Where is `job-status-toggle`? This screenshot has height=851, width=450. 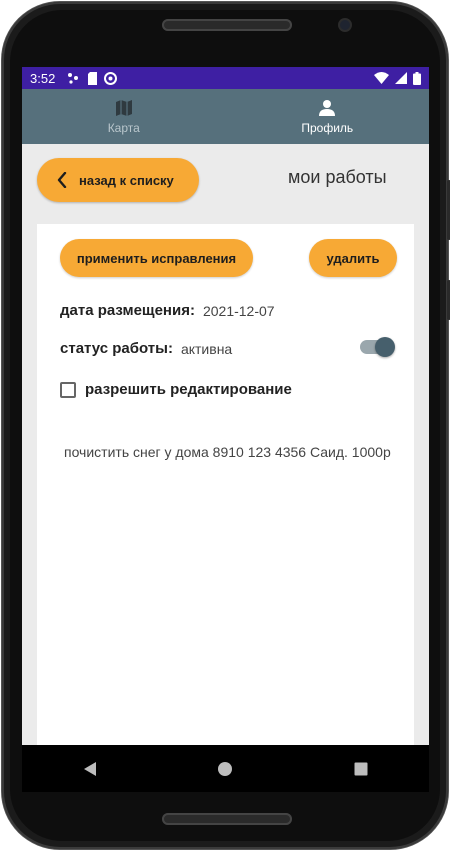
job-status-toggle is located at coordinates (377, 347).